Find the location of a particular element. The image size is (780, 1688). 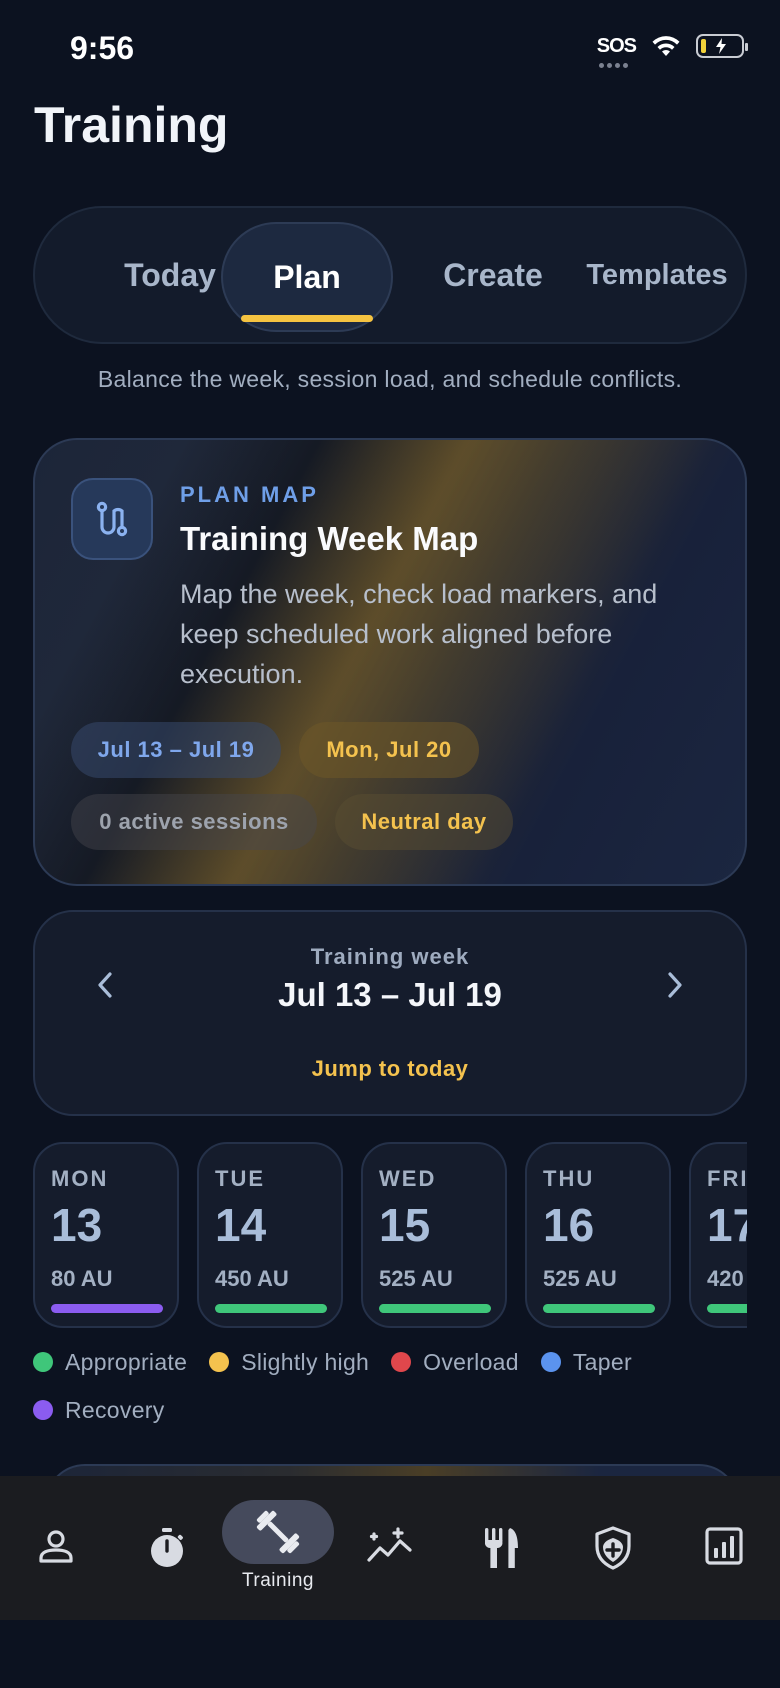

week-range-chip: Jul 13 – Jul 19 is located at coordinates (176, 750).